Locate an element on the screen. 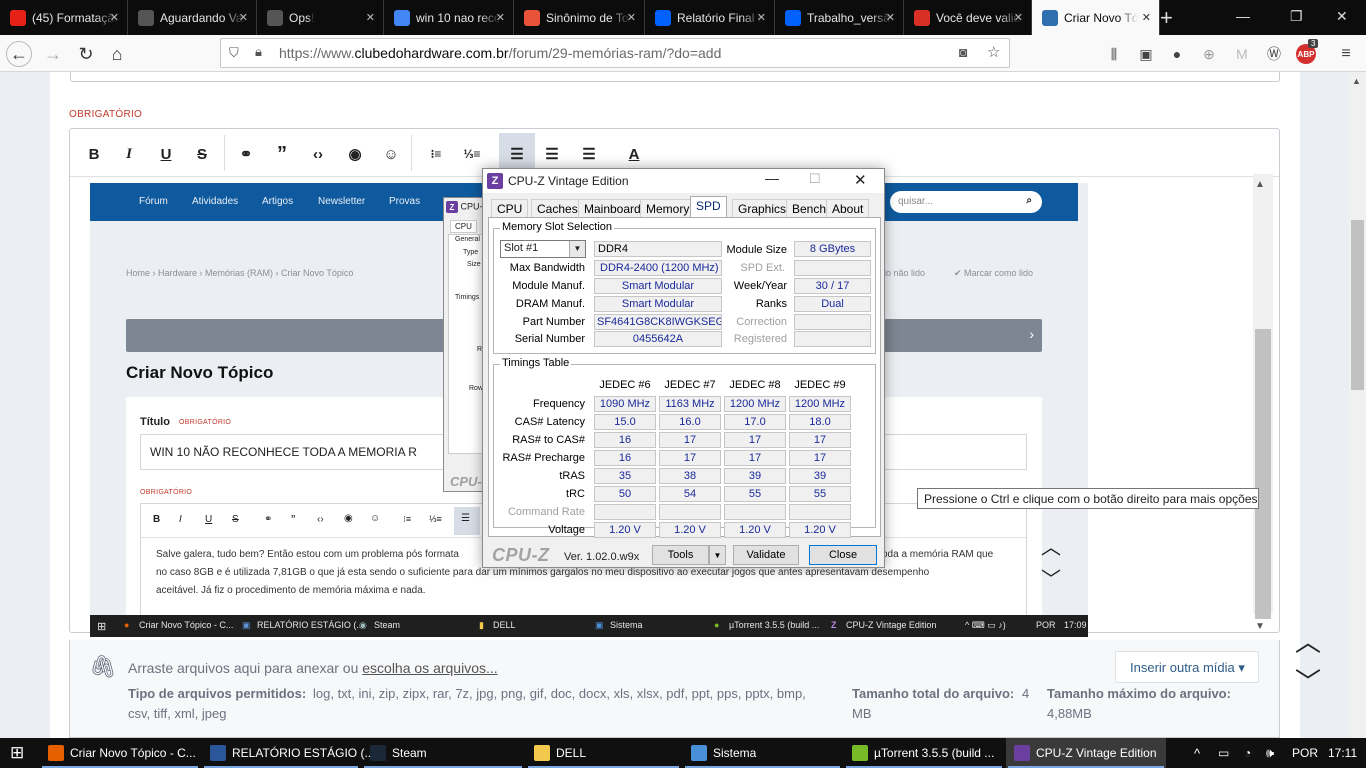 The height and width of the screenshot is (768, 1366). battery-icon: ▭ is located at coordinates (1223, 753).